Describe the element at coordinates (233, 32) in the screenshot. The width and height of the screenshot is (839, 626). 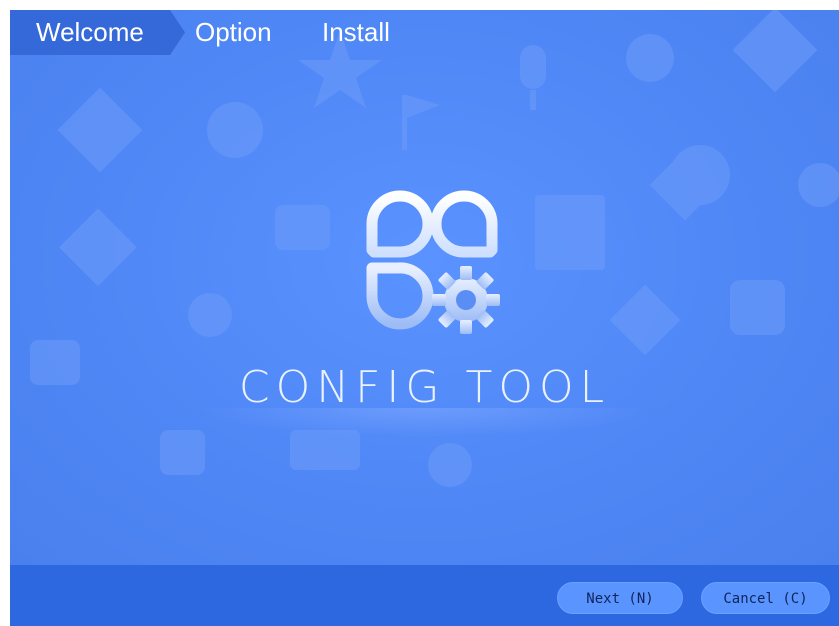
I see `step-option: Option` at that location.